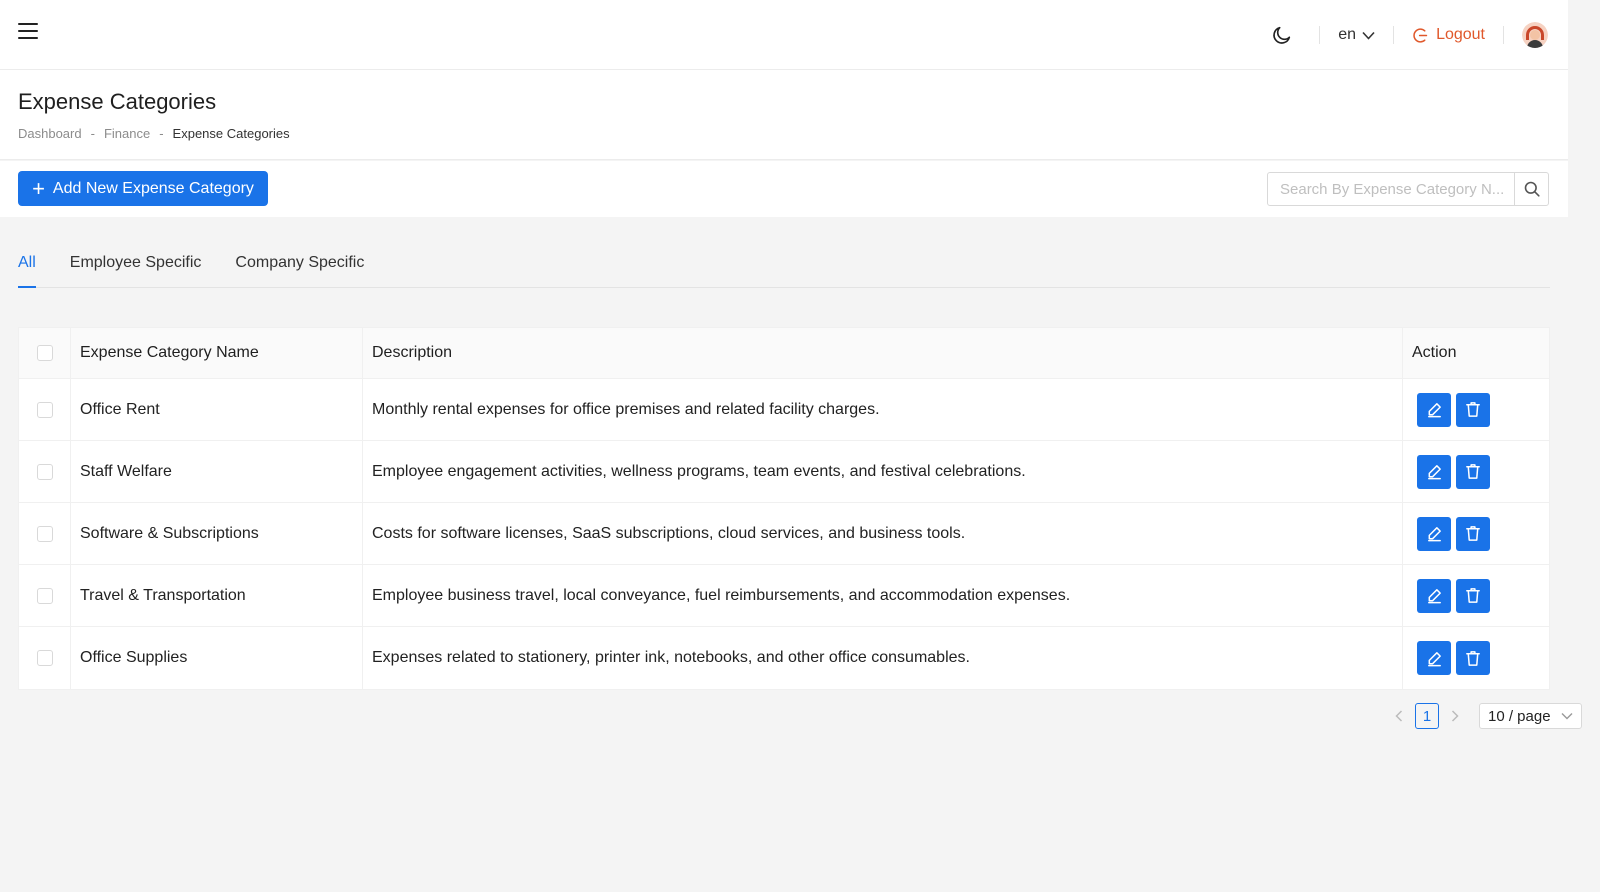 The height and width of the screenshot is (892, 1600). Describe the element at coordinates (44, 353) in the screenshot. I see `select-all-checkbox` at that location.